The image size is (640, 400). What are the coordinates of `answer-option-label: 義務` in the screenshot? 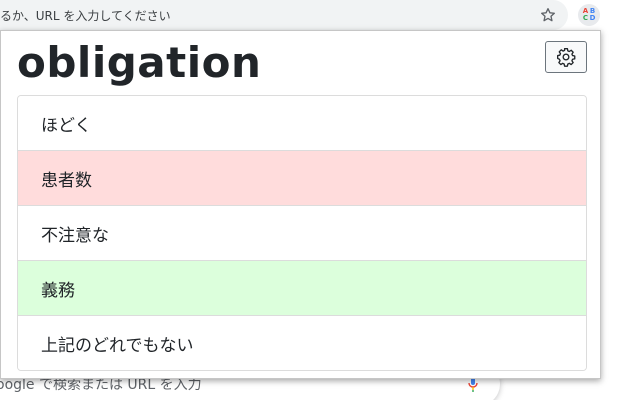 It's located at (58, 290).